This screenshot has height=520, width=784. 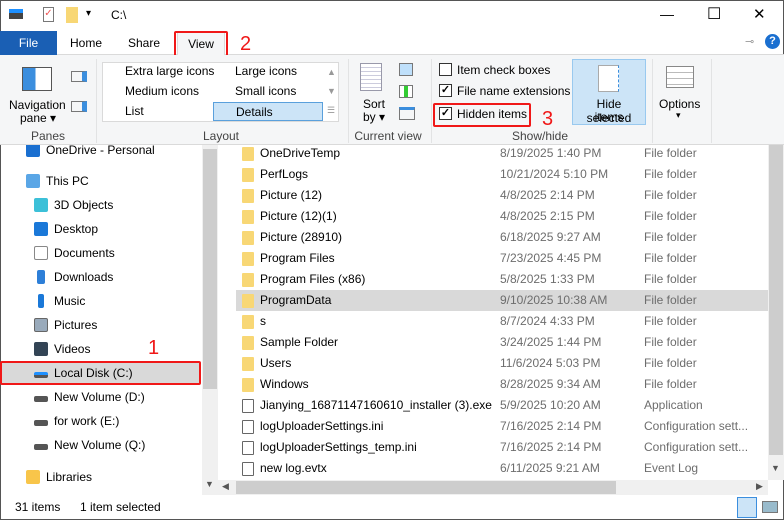 I want to click on nav-music: Music, so click(x=61, y=301).